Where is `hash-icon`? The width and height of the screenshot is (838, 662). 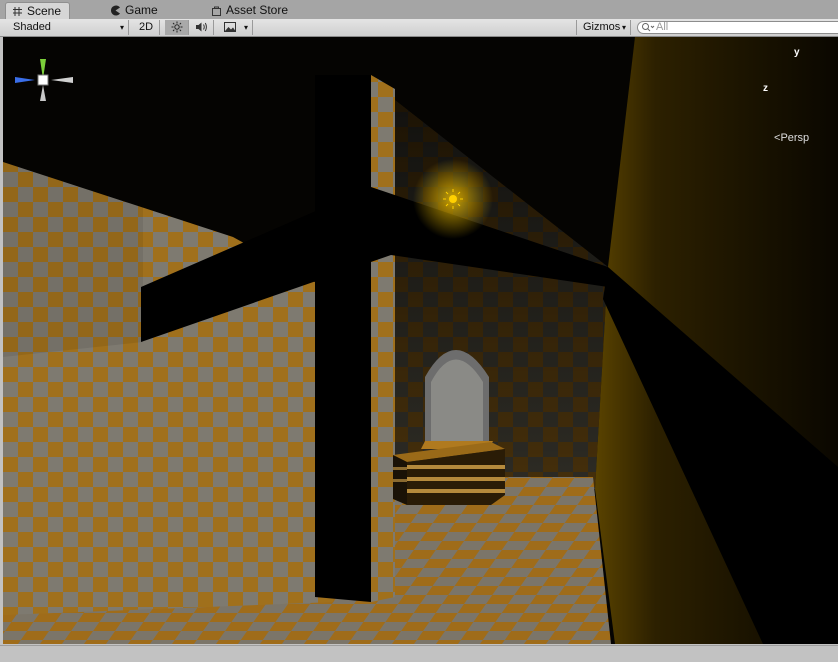 hash-icon is located at coordinates (17, 11).